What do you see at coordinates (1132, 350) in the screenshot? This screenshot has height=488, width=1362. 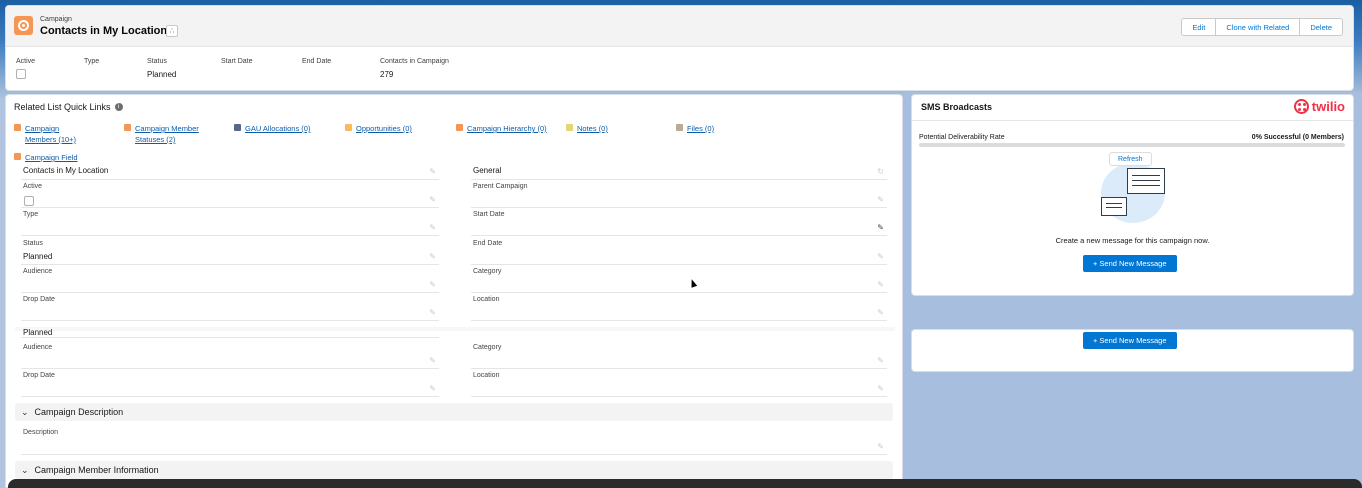 I see `sms-send-card: + Send New Message` at bounding box center [1132, 350].